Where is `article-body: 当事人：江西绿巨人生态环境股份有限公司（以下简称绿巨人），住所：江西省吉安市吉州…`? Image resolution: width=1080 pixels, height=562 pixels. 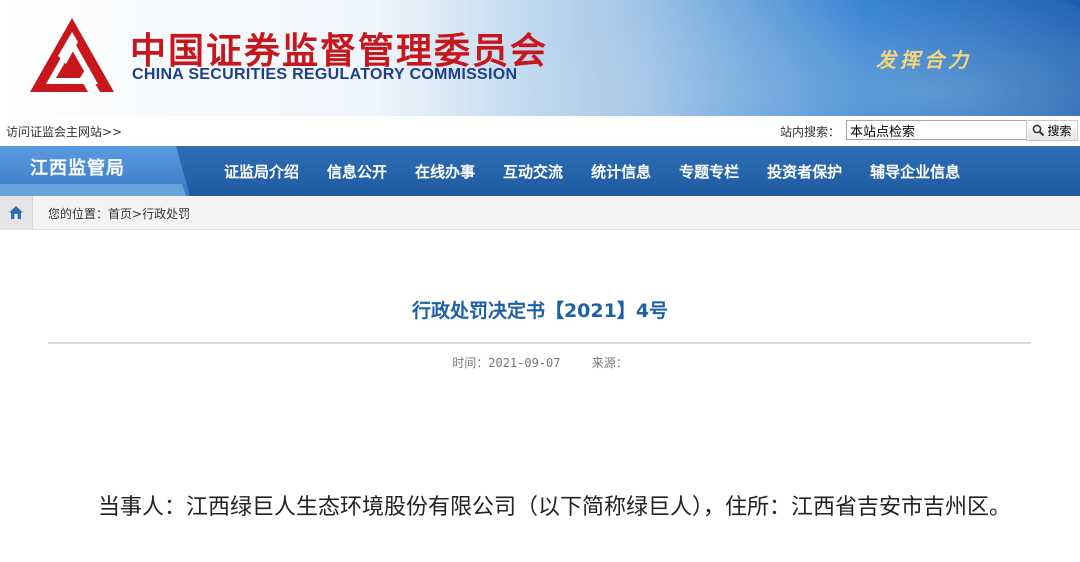
article-body: 当事人：江西绿巨人生态环境股份有限公司（以下简称绿巨人），住所：江西省吉安市吉州… is located at coordinates (555, 507).